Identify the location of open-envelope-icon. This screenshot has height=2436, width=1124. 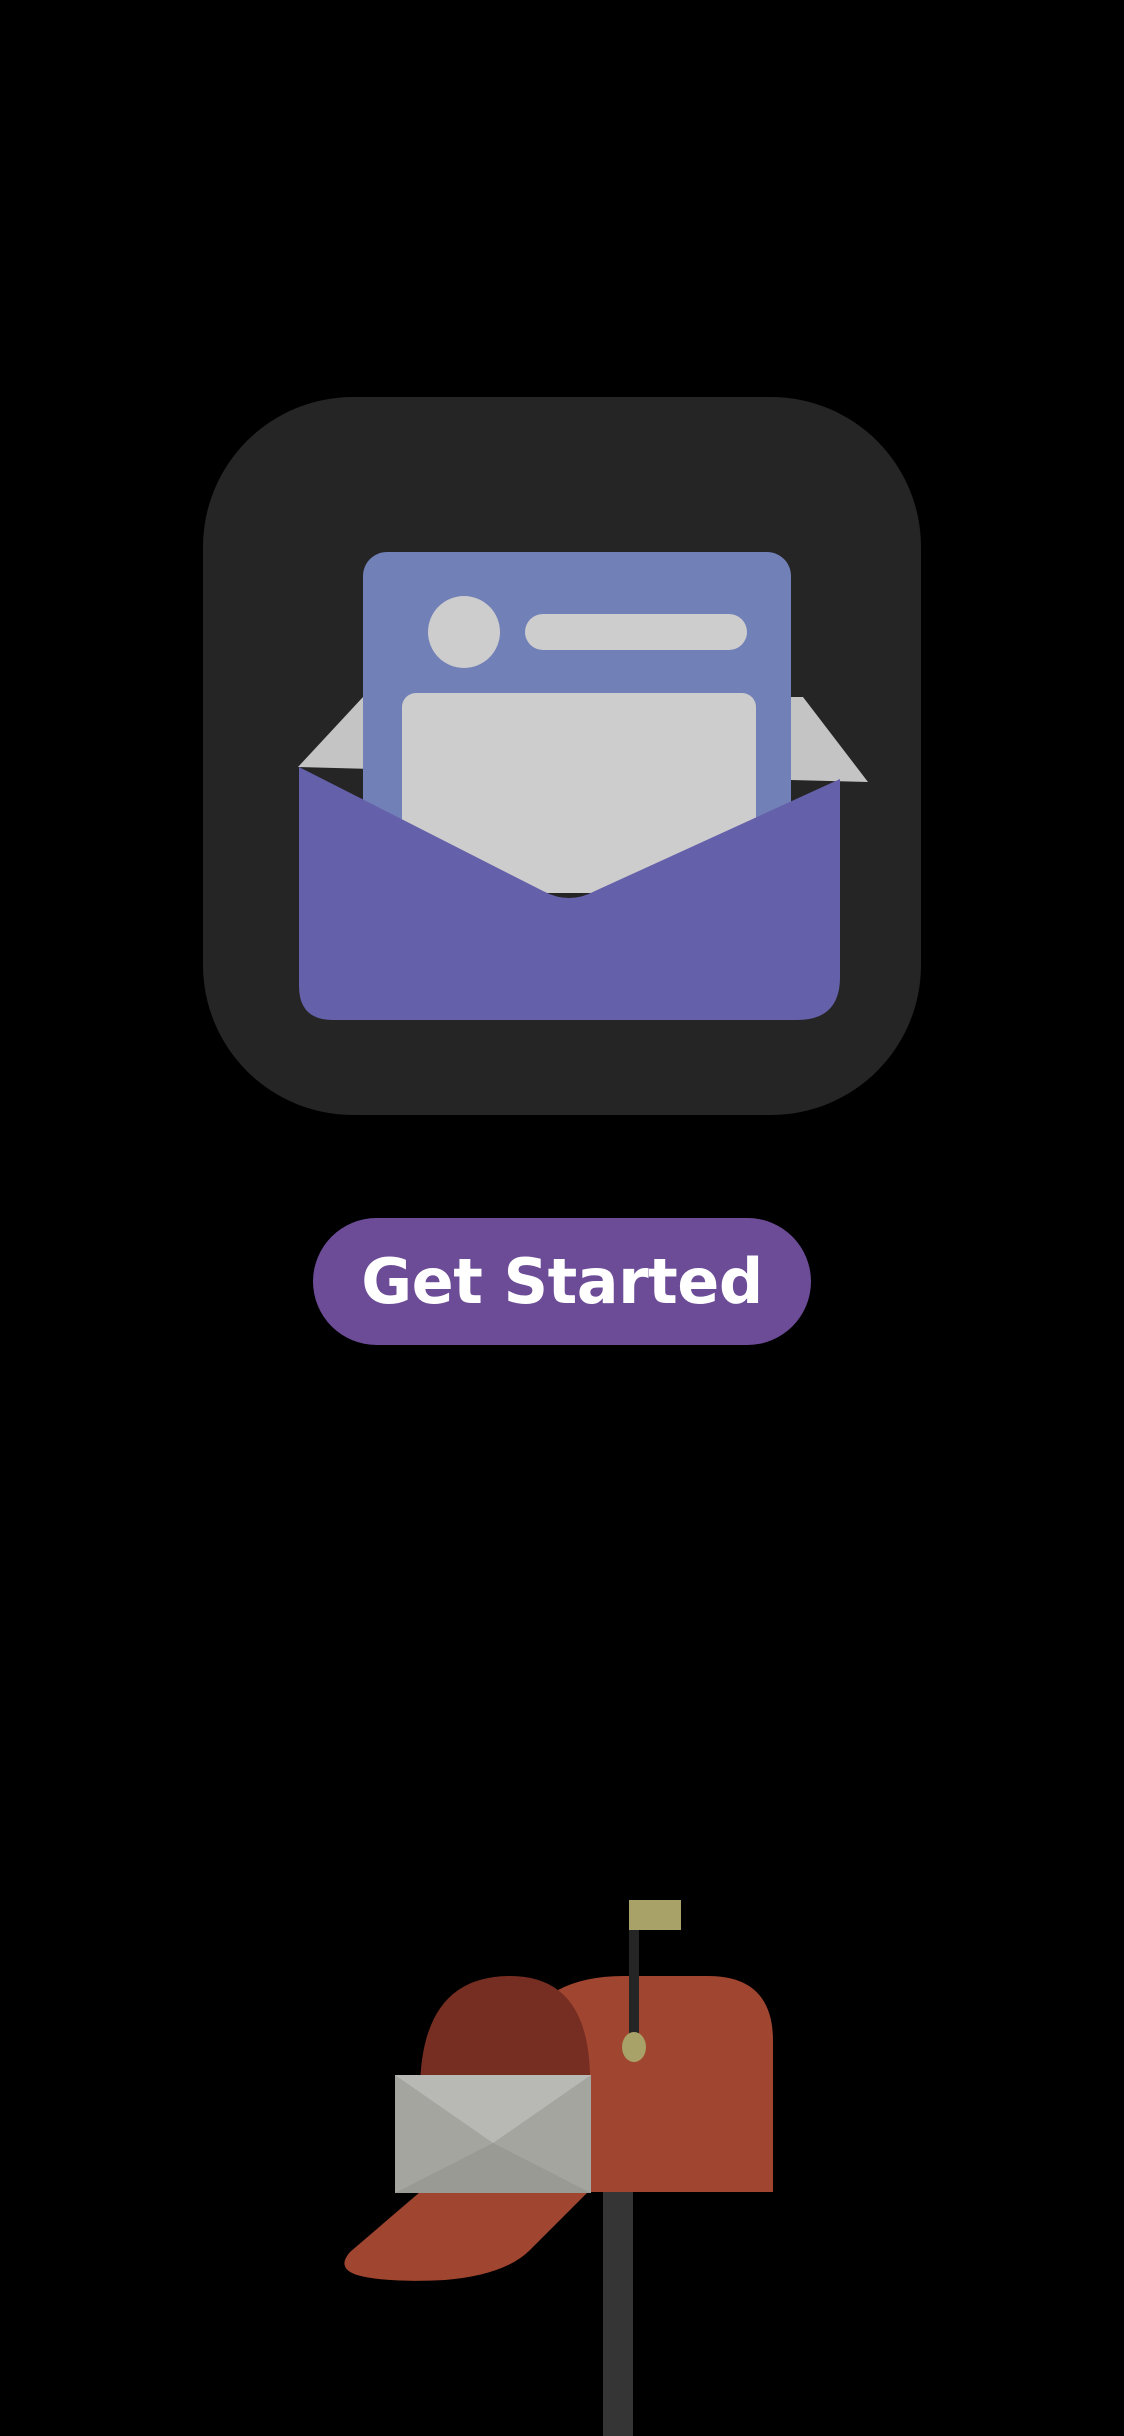
(583, 786).